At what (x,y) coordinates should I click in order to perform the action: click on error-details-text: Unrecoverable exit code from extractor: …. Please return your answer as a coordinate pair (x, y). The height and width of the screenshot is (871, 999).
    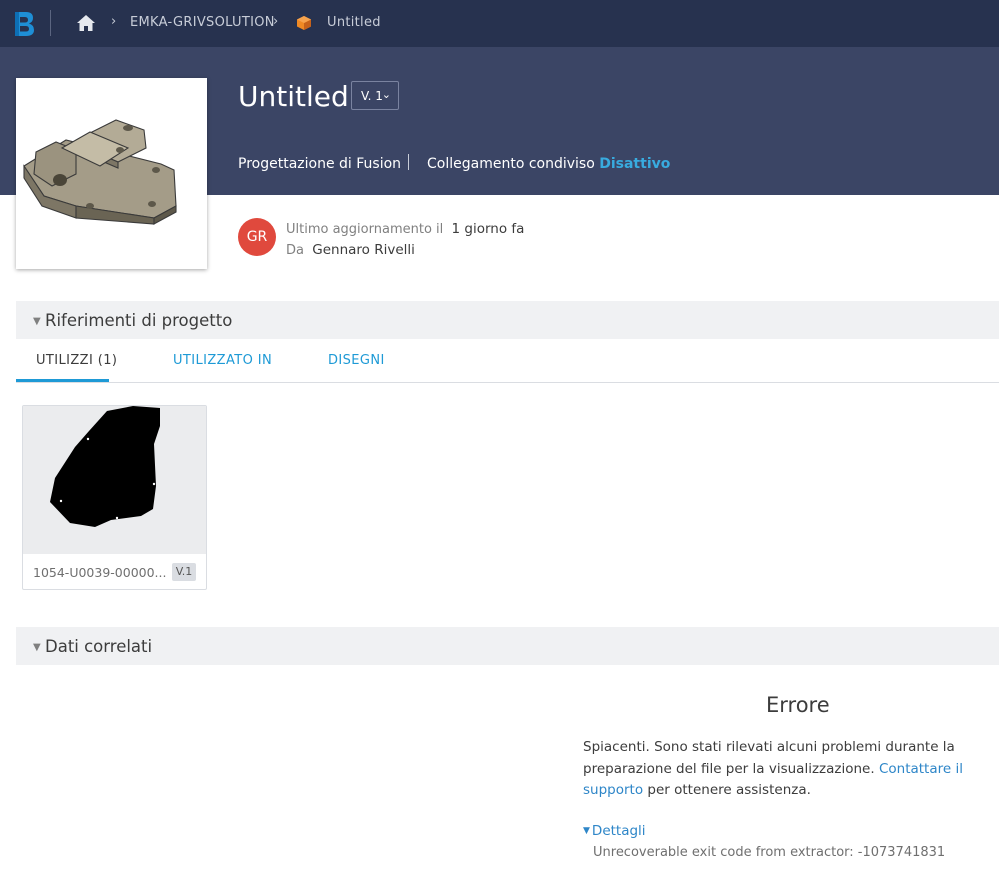
    Looking at the image, I should click on (769, 852).